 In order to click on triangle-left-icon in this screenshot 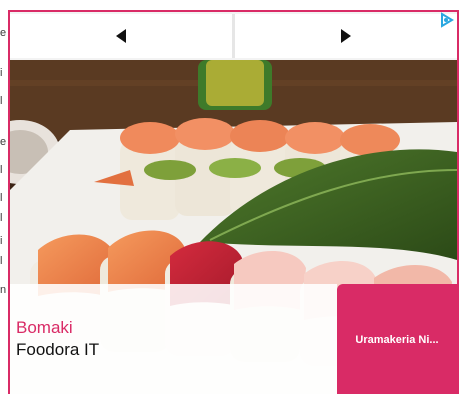, I will do `click(121, 36)`.